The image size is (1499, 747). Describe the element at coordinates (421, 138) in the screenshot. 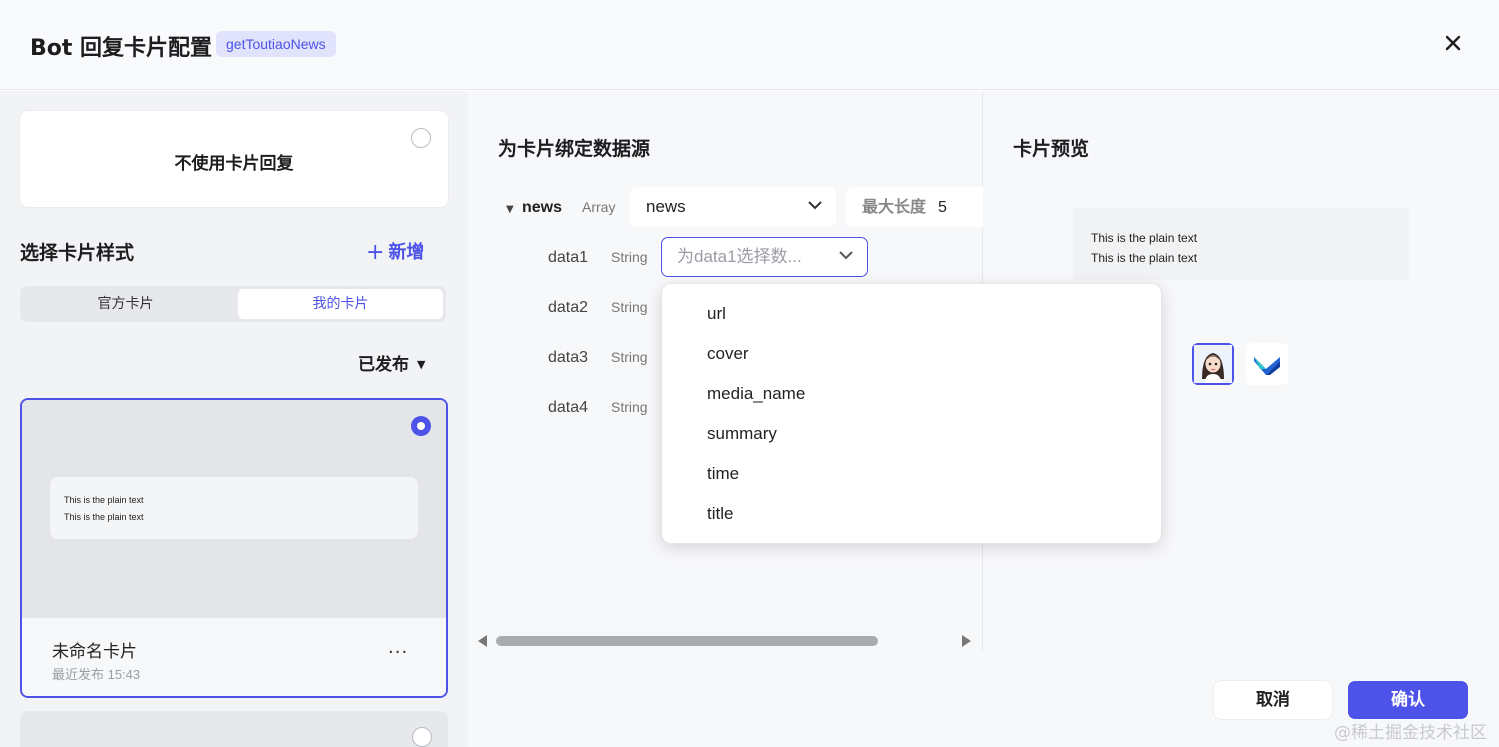

I see `no-card-radio` at that location.